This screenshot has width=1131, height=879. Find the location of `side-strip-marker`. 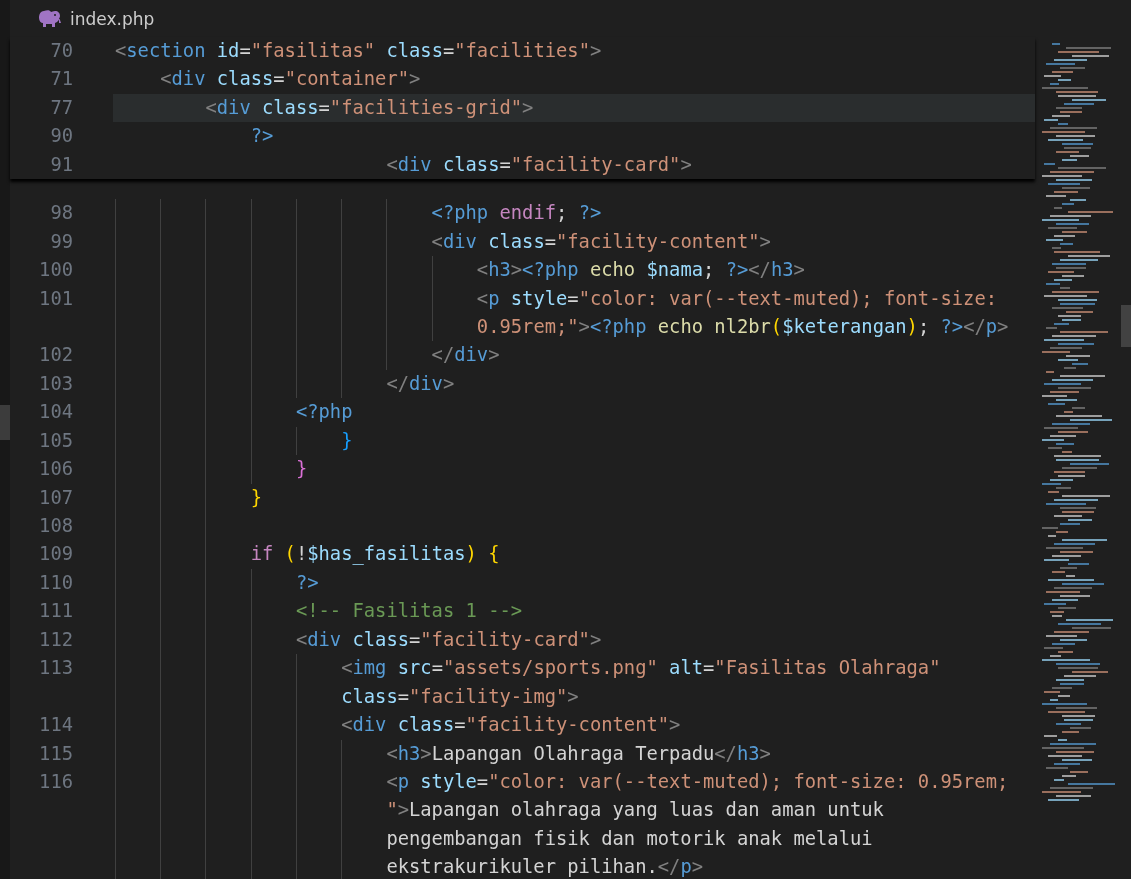

side-strip-marker is located at coordinates (5, 422).